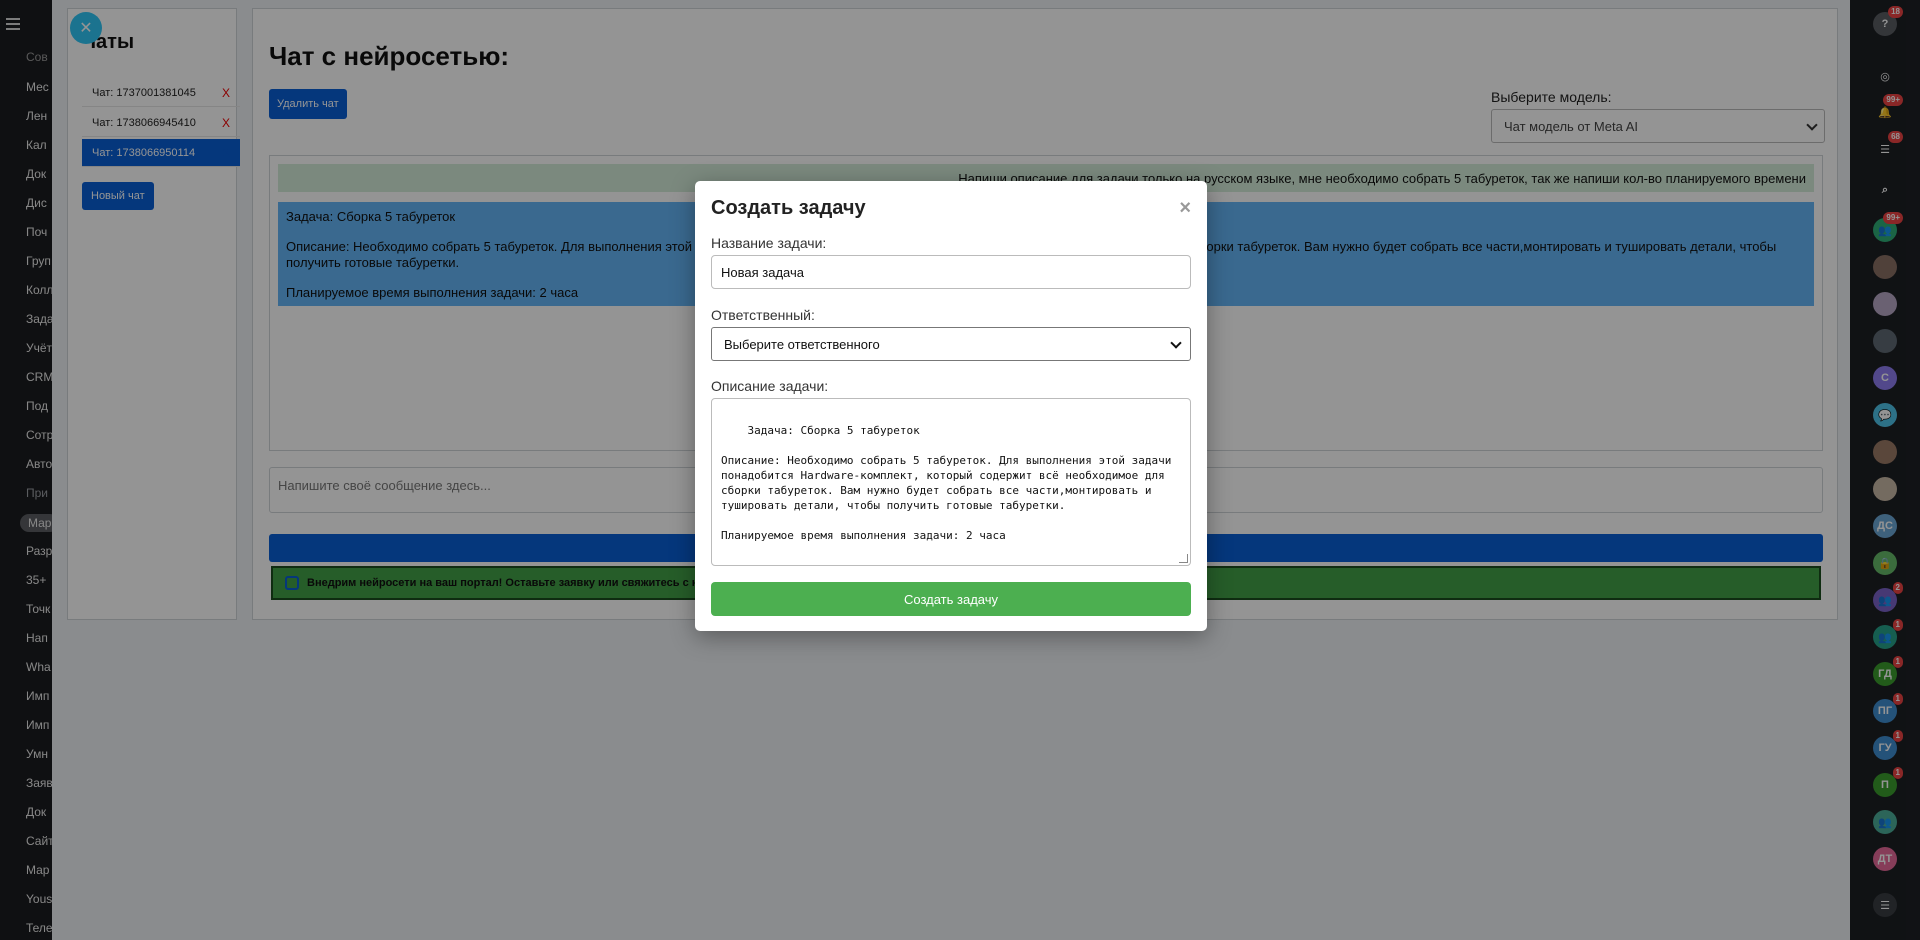  I want to click on assignee-select: Выберите ответственного, so click(951, 344).